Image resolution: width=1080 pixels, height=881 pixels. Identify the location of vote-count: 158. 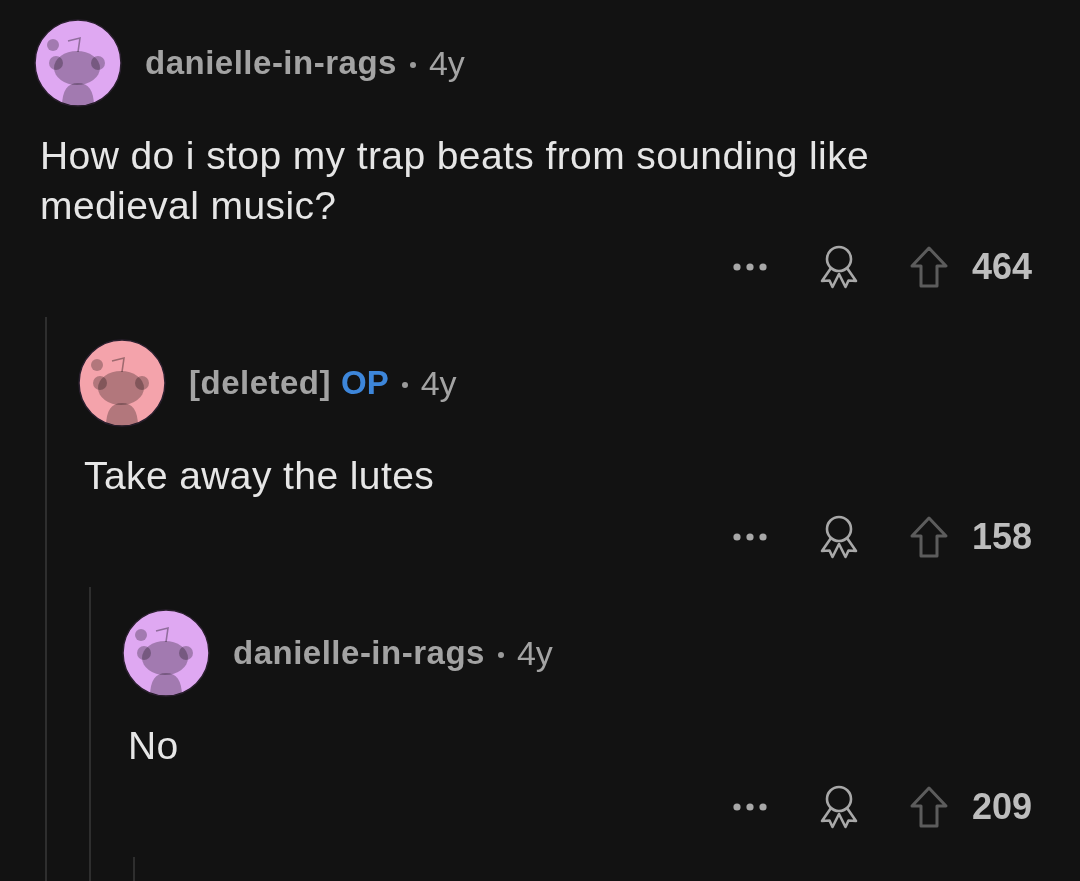
(1001, 537).